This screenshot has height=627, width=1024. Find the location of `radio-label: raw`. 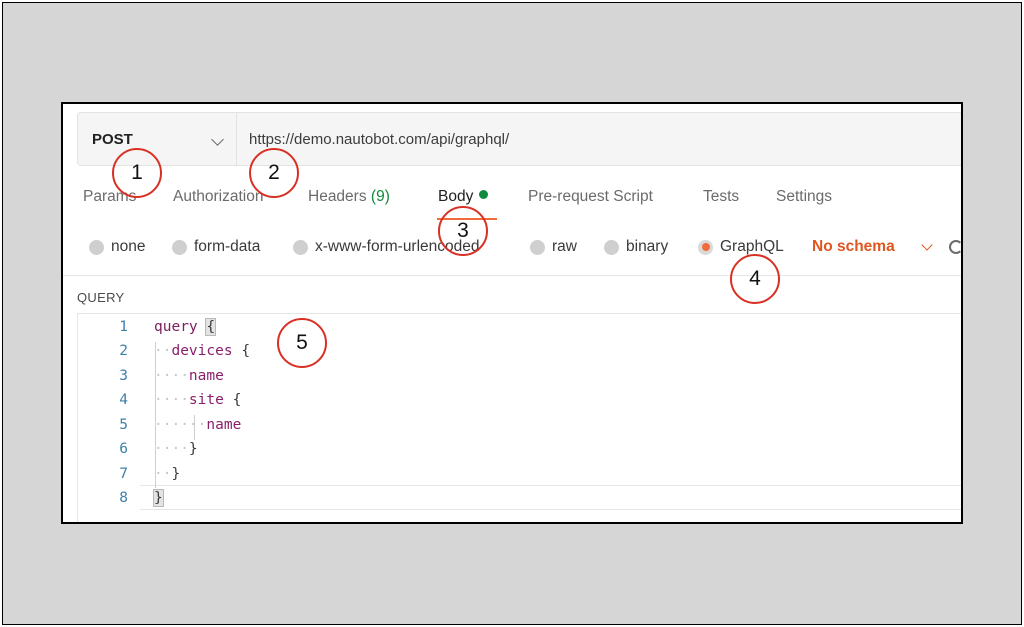

radio-label: raw is located at coordinates (564, 246).